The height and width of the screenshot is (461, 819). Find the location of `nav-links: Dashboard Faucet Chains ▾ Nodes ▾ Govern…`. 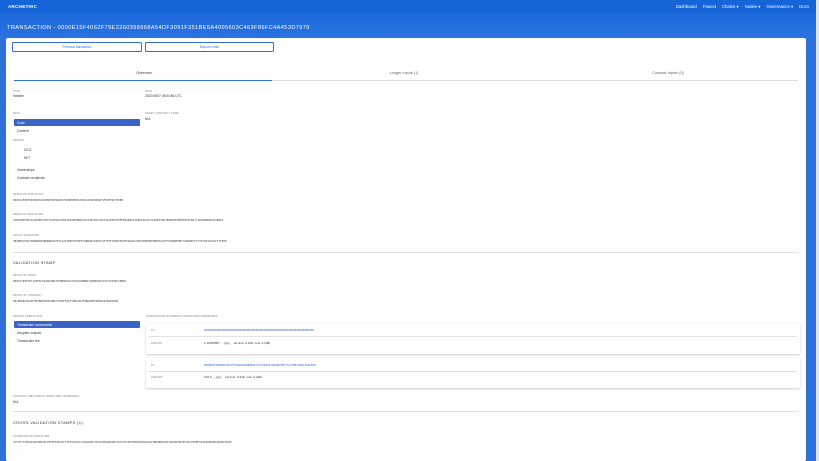

nav-links: Dashboard Faucet Chains ▾ Nodes ▾ Govern… is located at coordinates (742, 7).